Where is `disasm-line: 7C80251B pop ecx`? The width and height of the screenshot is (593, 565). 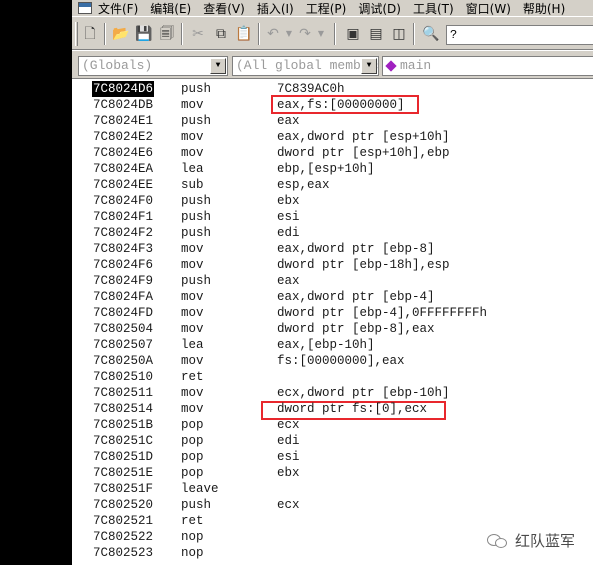 disasm-line: 7C80251B pop ecx is located at coordinates (332, 425).